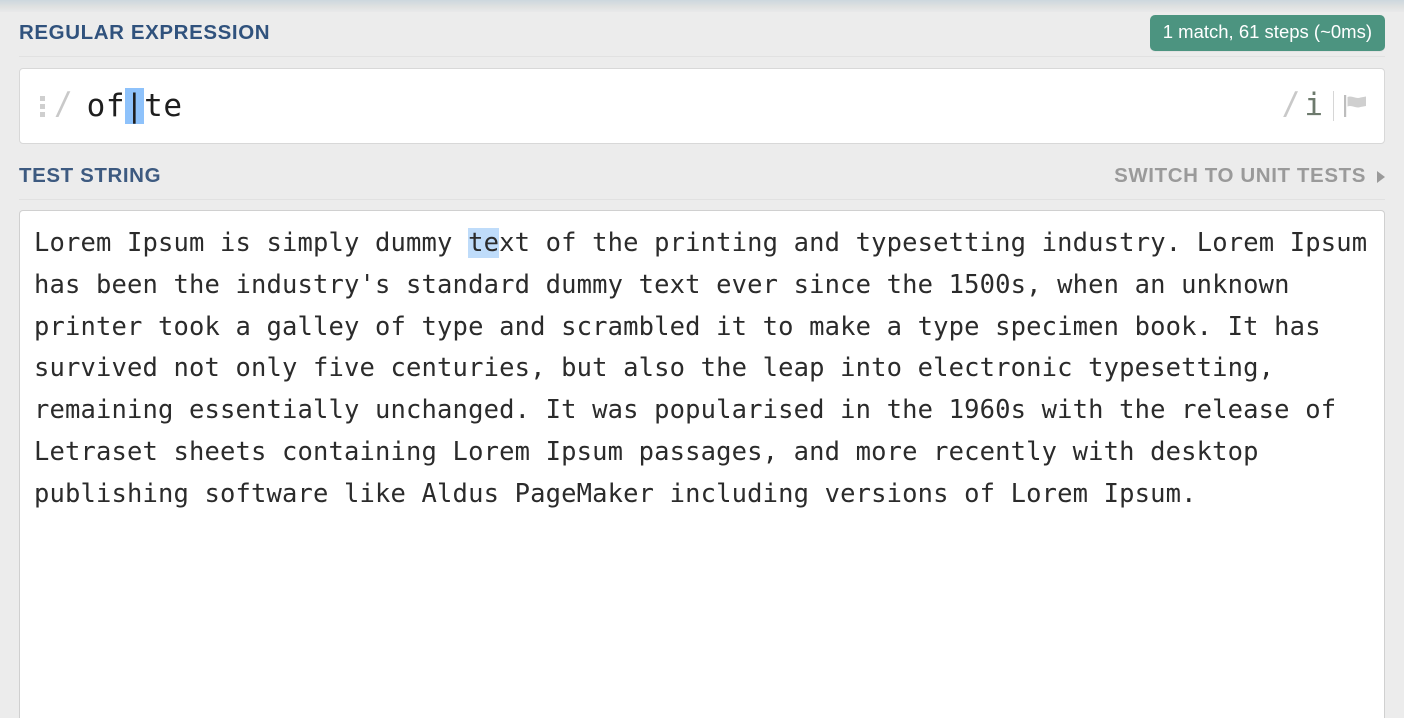 This screenshot has width=1404, height=718. I want to click on regex-flags-value: i, so click(1313, 106).